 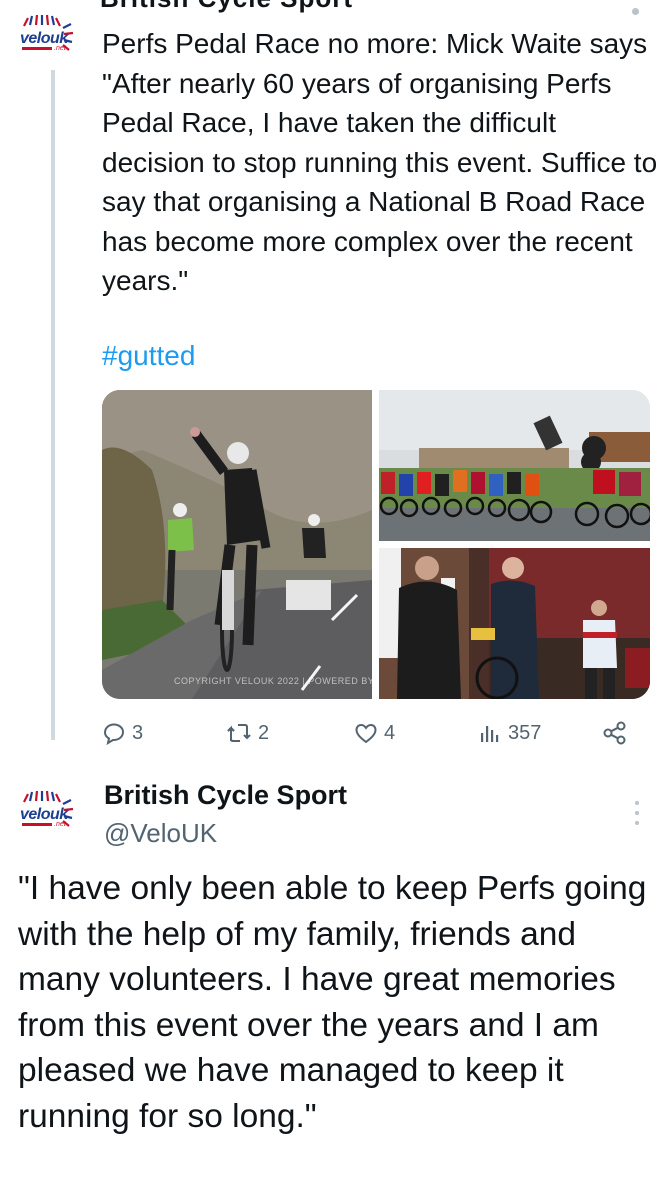 I want to click on share-button, so click(x=615, y=733).